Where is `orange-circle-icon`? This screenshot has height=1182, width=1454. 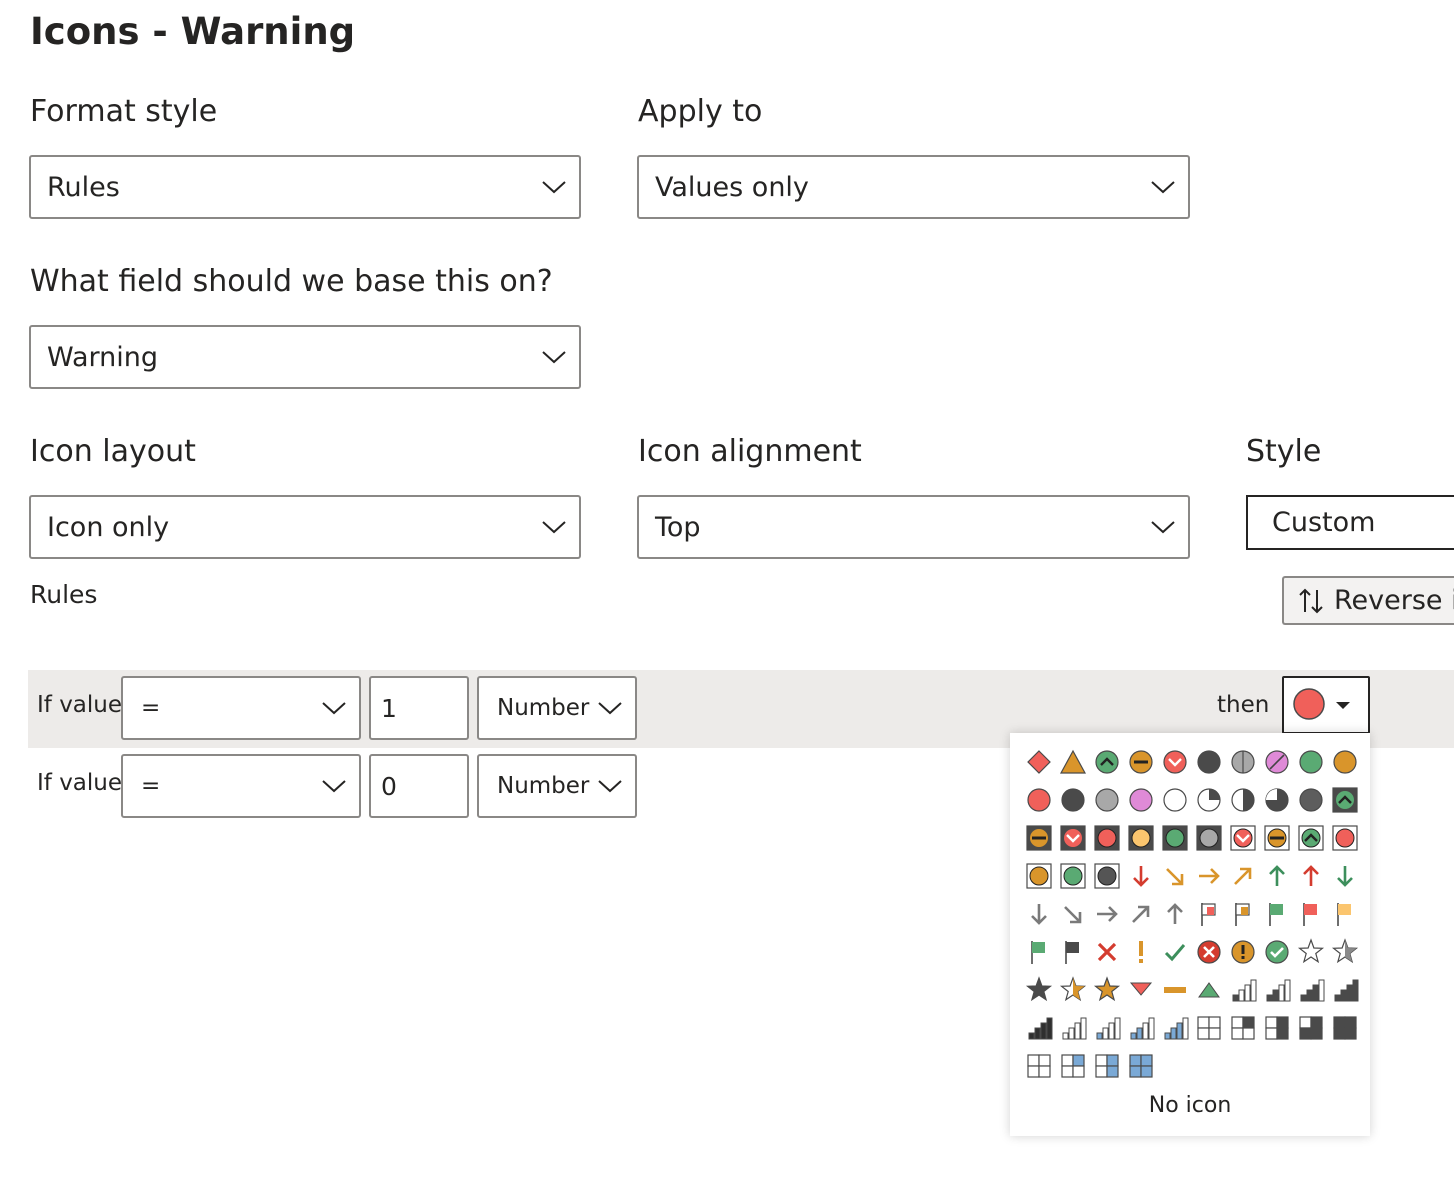
orange-circle-icon is located at coordinates (1345, 762).